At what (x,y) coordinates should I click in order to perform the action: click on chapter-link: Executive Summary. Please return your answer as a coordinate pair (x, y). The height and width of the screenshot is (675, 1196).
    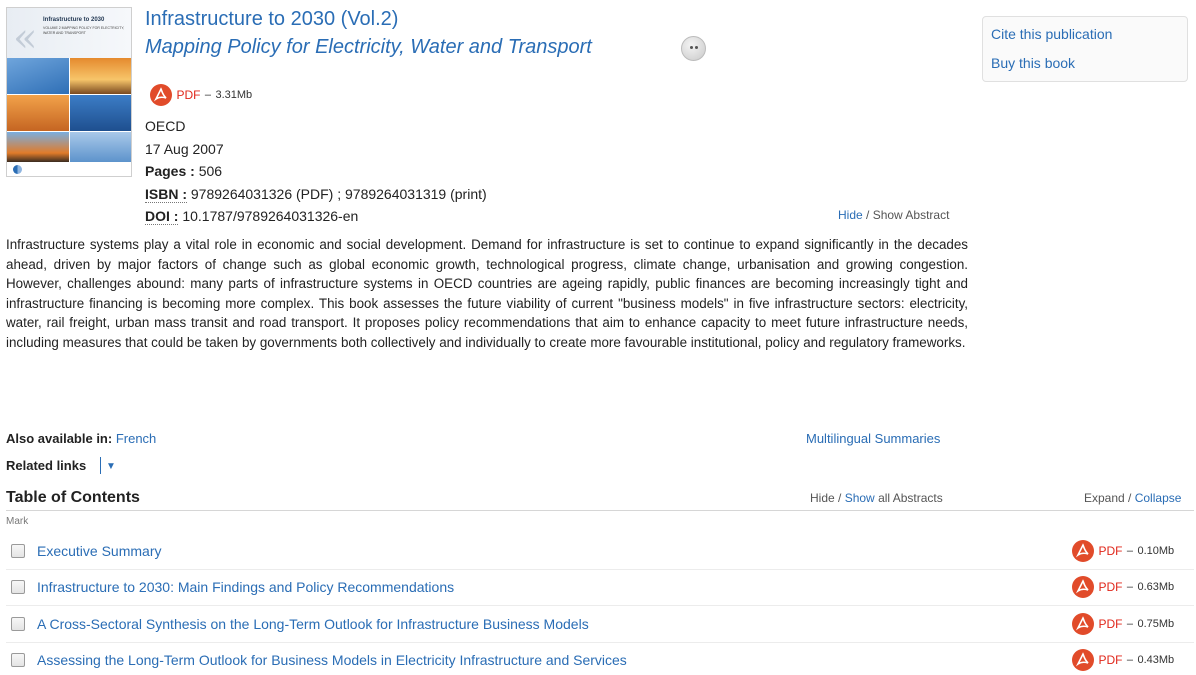
    Looking at the image, I should click on (99, 551).